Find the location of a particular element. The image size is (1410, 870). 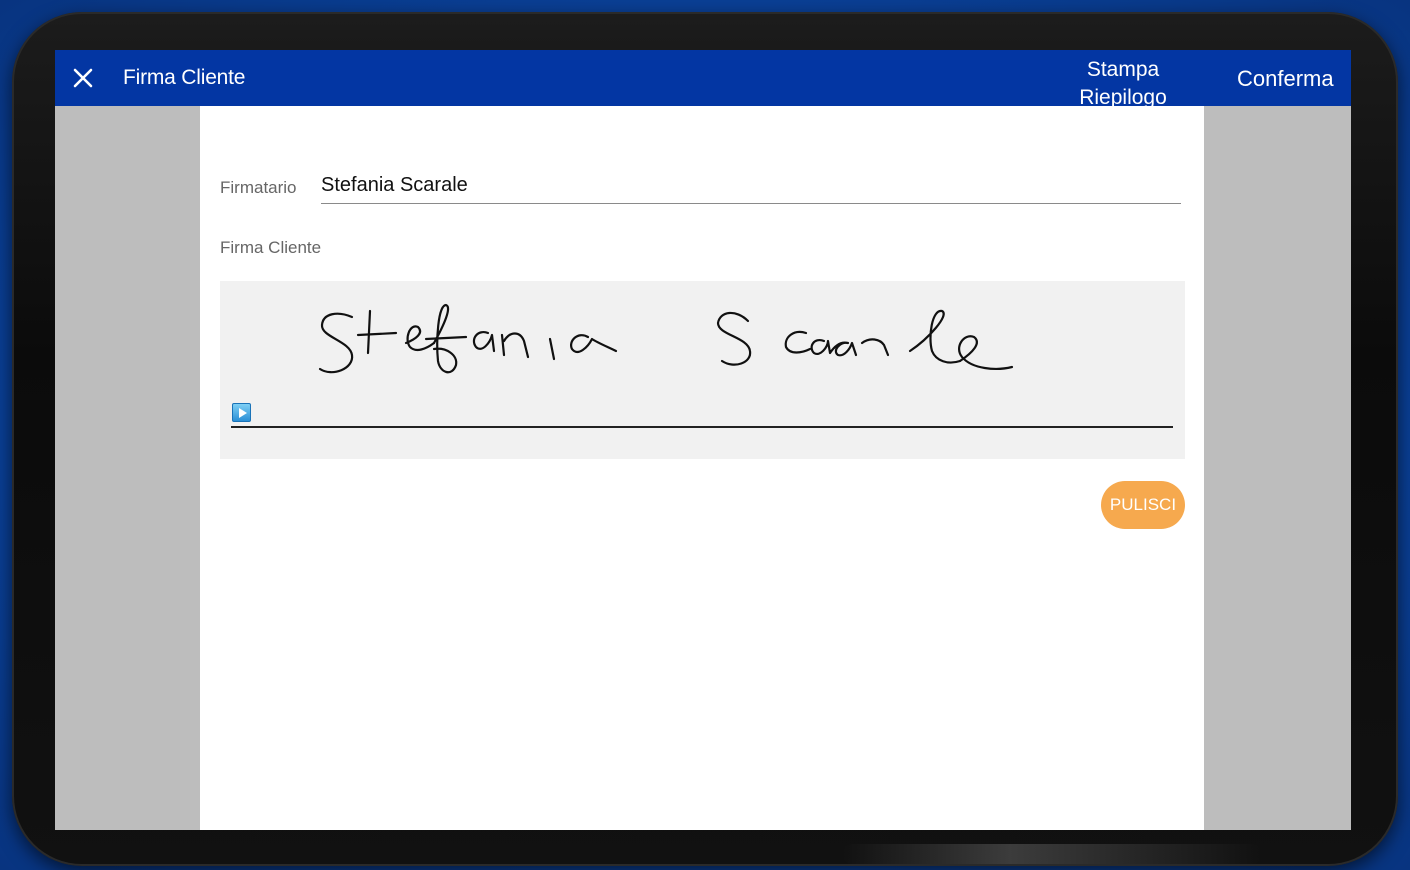

print-summary-label-line2: Riepilogo is located at coordinates (1123, 96).